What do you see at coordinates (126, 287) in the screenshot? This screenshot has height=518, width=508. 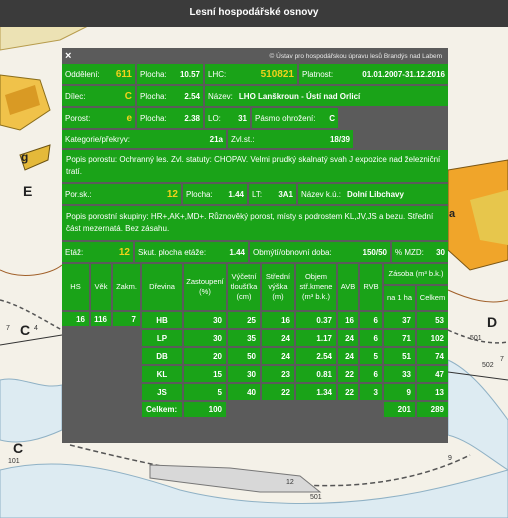 I see `header-zakm: Zakm.` at bounding box center [126, 287].